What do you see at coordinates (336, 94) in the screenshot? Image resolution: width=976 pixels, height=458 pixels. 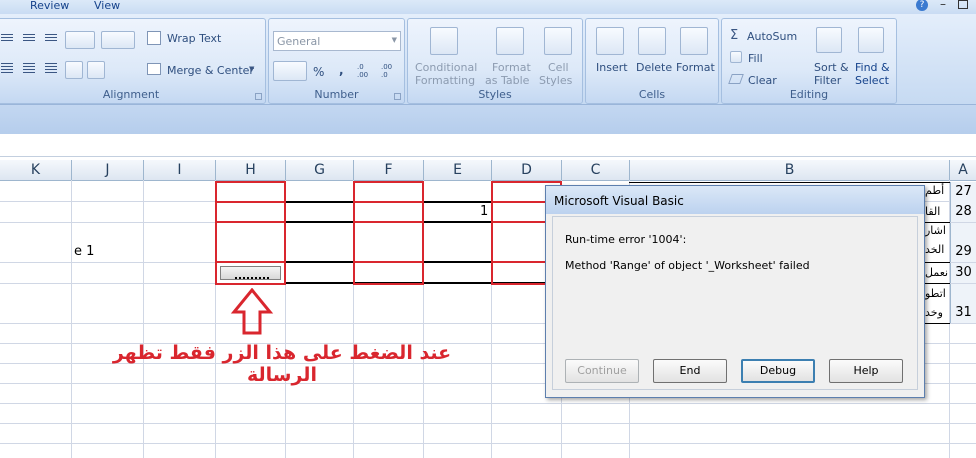 I see `number-label: Number` at bounding box center [336, 94].